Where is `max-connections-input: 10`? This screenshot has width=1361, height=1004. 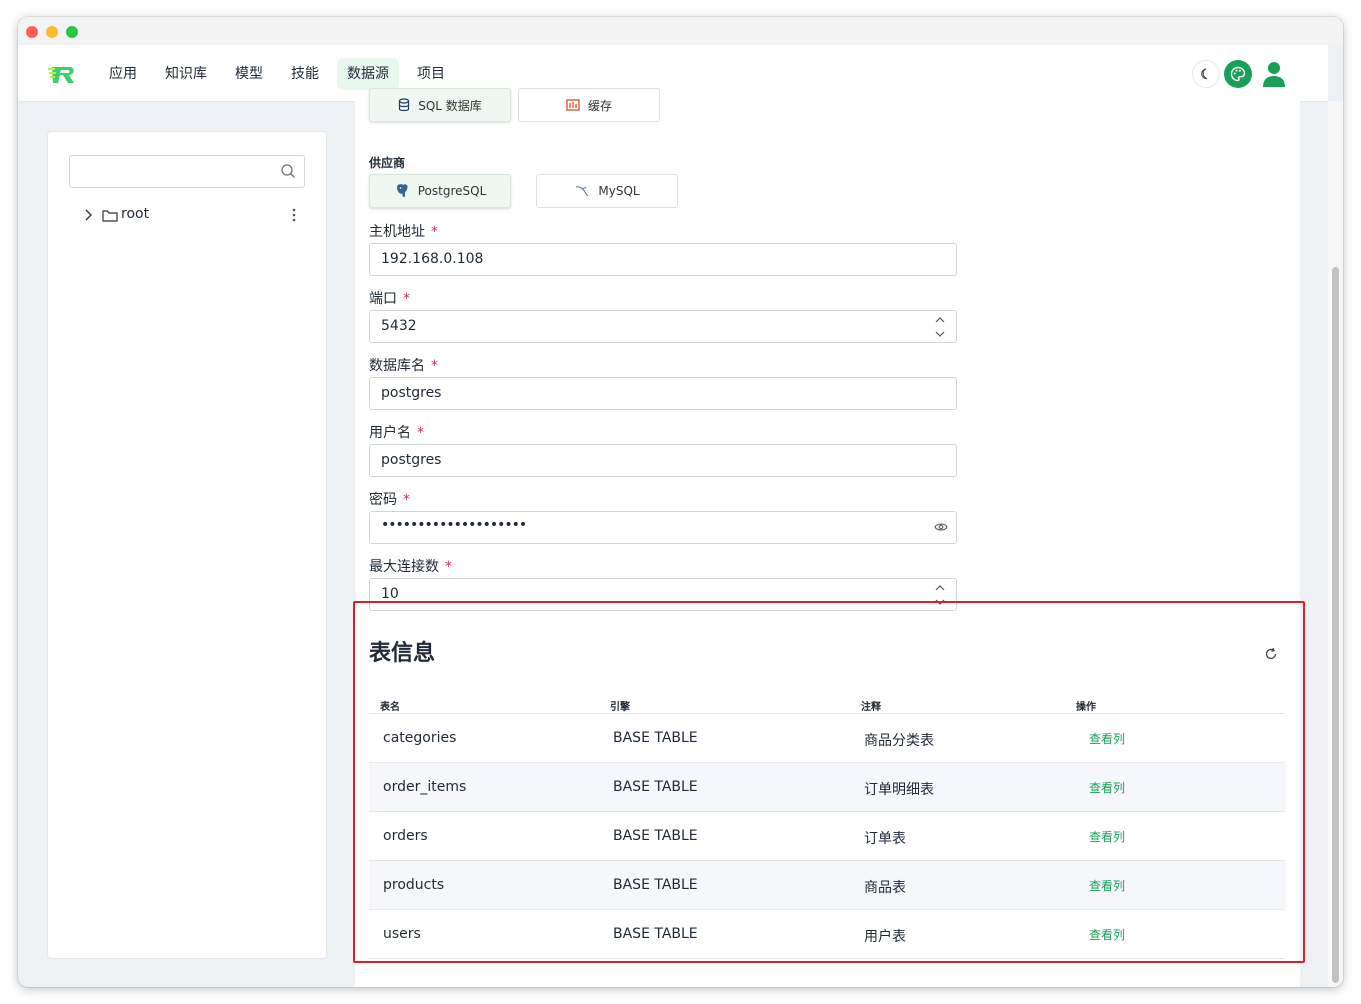 max-connections-input: 10 is located at coordinates (663, 594).